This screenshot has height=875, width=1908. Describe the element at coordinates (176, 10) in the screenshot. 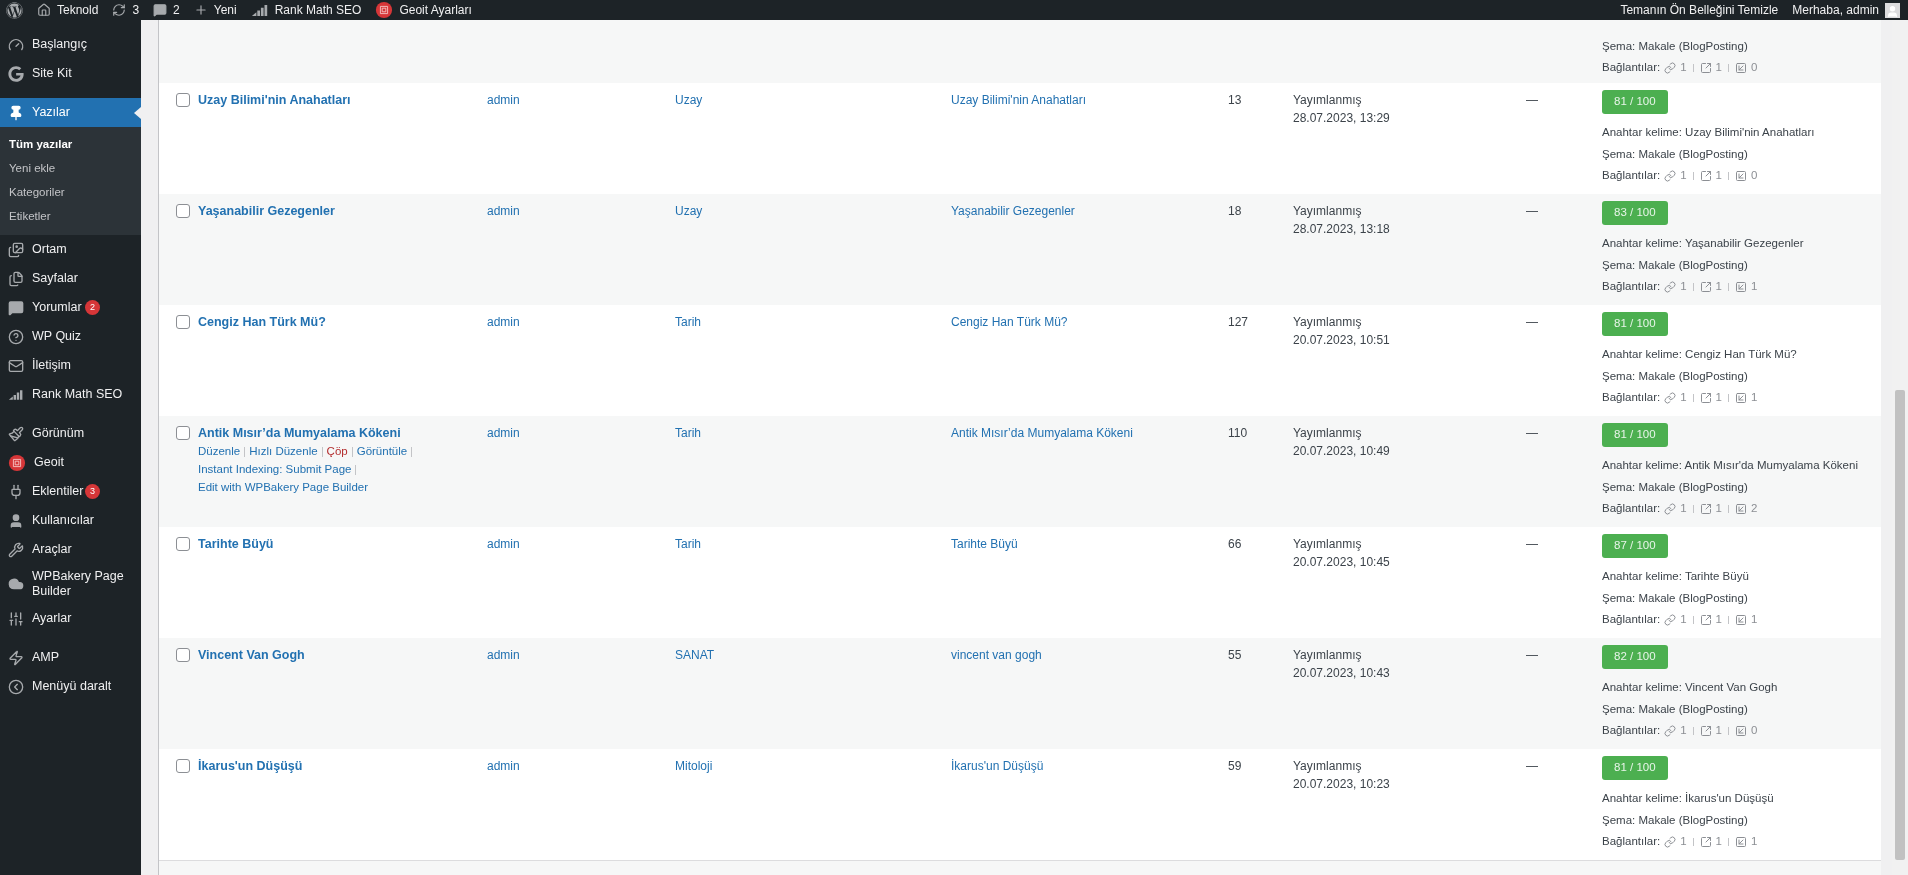

I see `admin-bar-link: 2` at that location.